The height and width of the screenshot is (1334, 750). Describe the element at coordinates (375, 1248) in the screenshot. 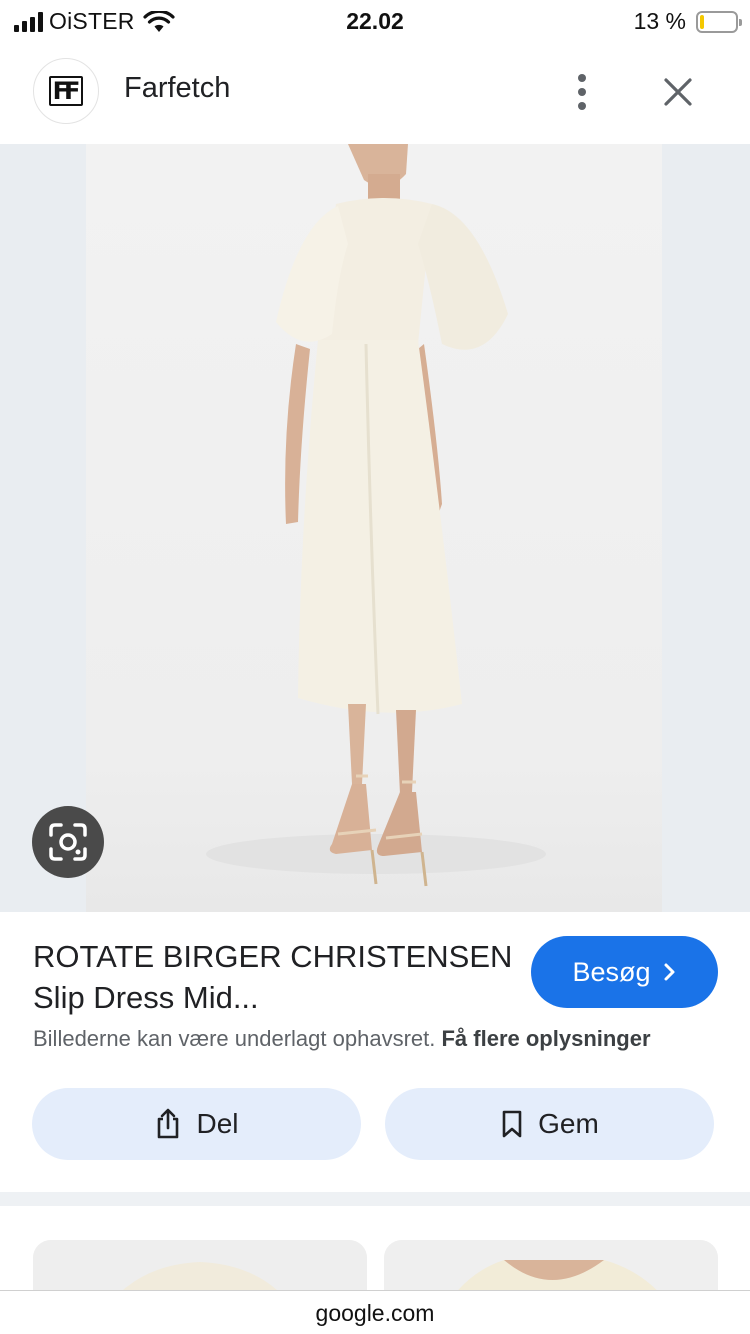

I see `related-results` at that location.